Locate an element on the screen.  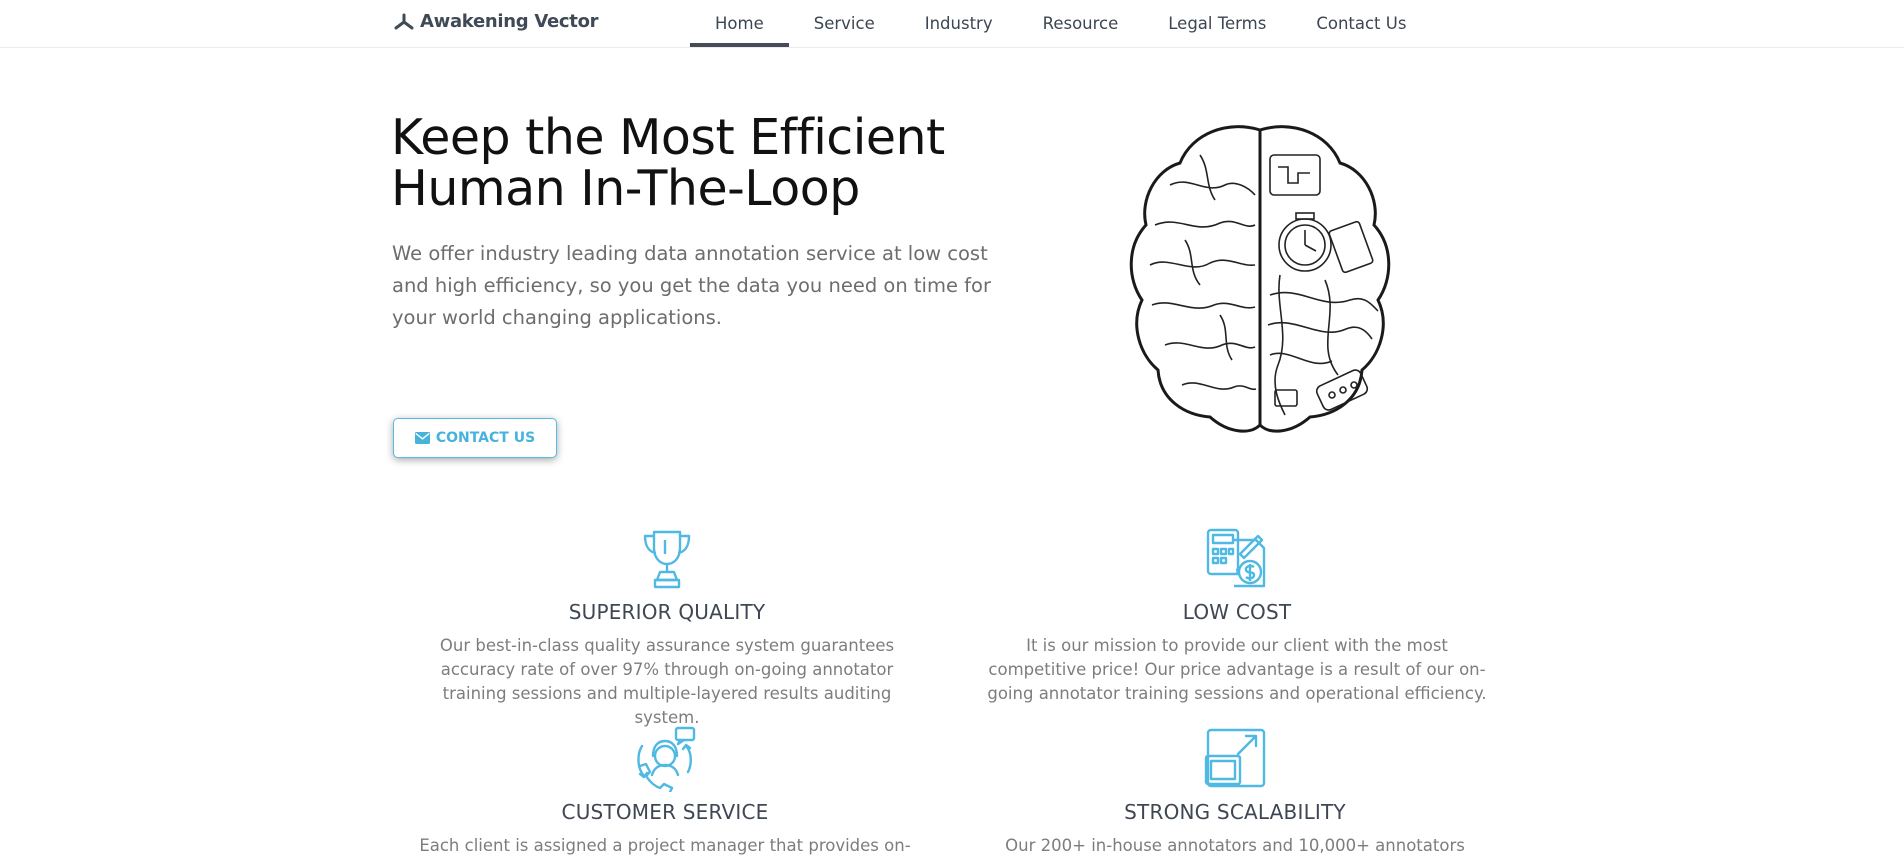
nav-item-contact-us: Contact Us is located at coordinates (1361, 23).